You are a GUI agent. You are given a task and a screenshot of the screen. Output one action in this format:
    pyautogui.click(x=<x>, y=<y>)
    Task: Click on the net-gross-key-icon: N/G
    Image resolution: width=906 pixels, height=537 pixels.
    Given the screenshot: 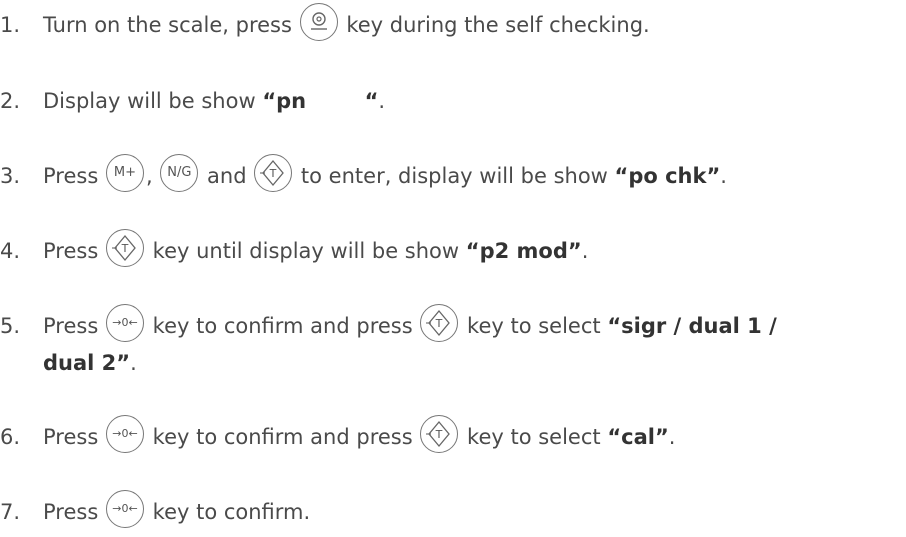 What is the action you would take?
    pyautogui.click(x=179, y=173)
    